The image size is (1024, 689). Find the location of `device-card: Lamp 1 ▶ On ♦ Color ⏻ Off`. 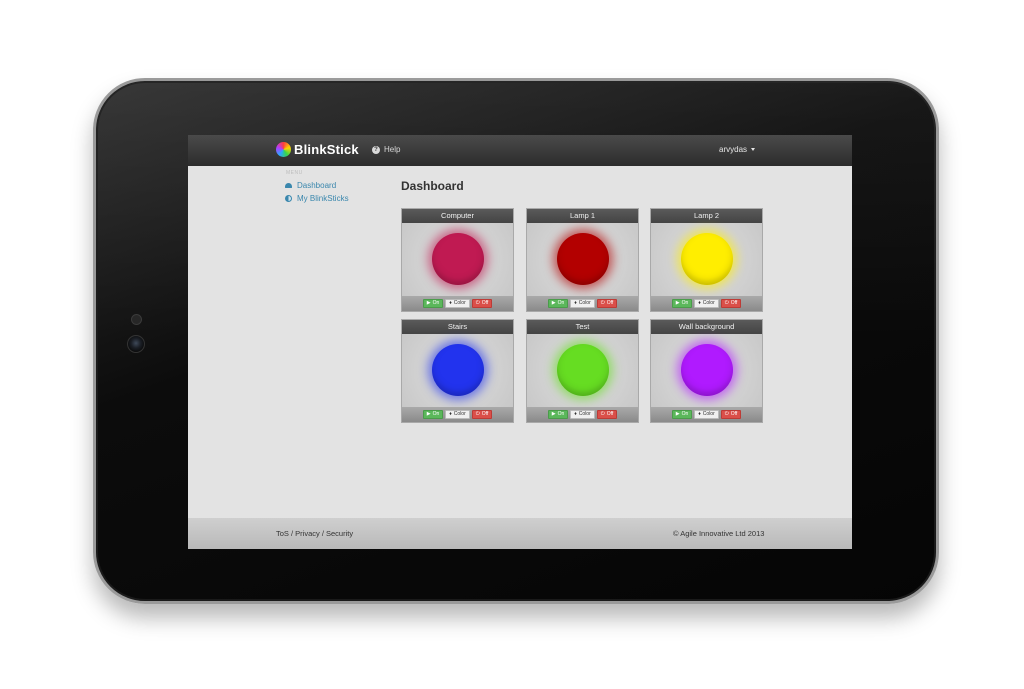

device-card: Lamp 1 ▶ On ♦ Color ⏻ Off is located at coordinates (582, 260).